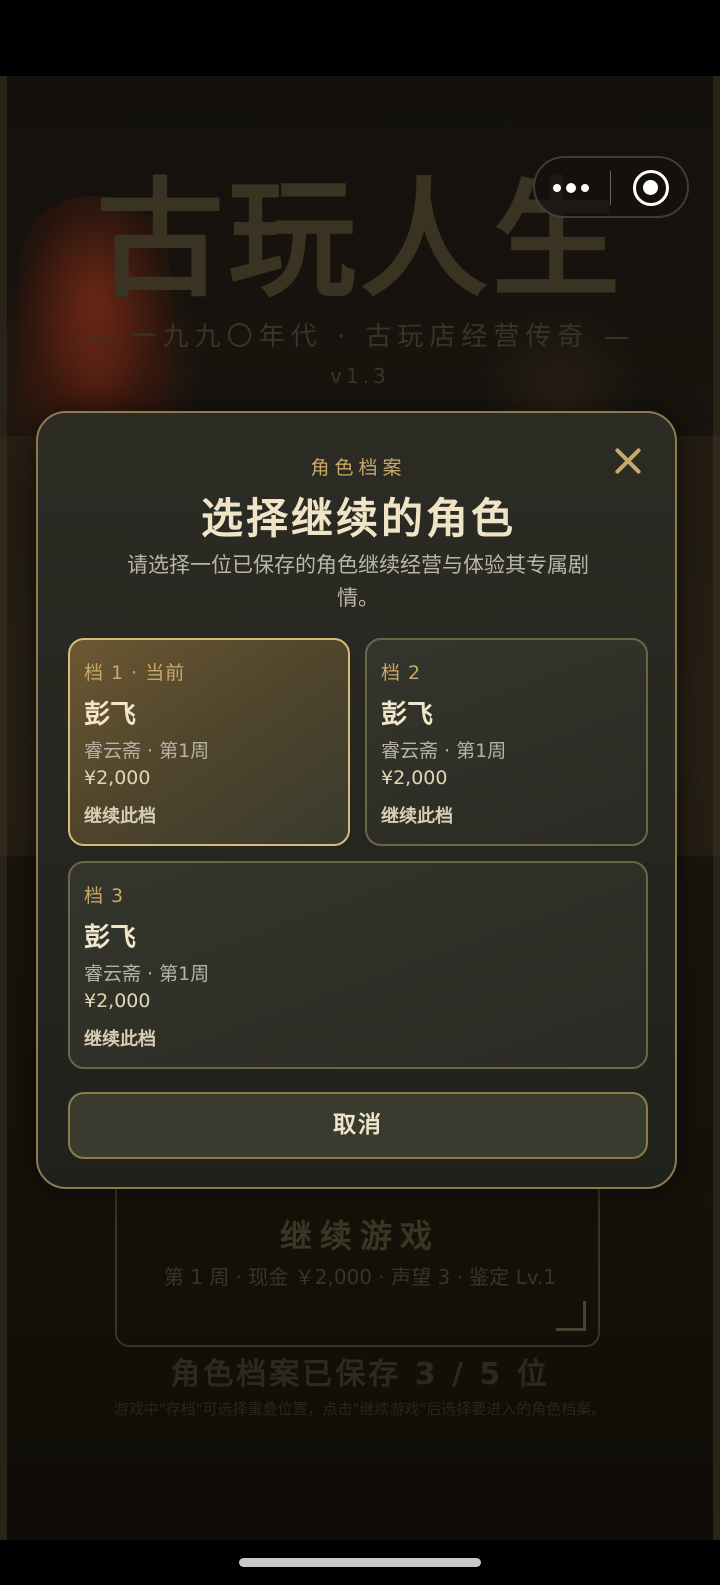 This screenshot has height=1585, width=720. I want to click on continue-game-title: 继续游戏, so click(359, 1236).